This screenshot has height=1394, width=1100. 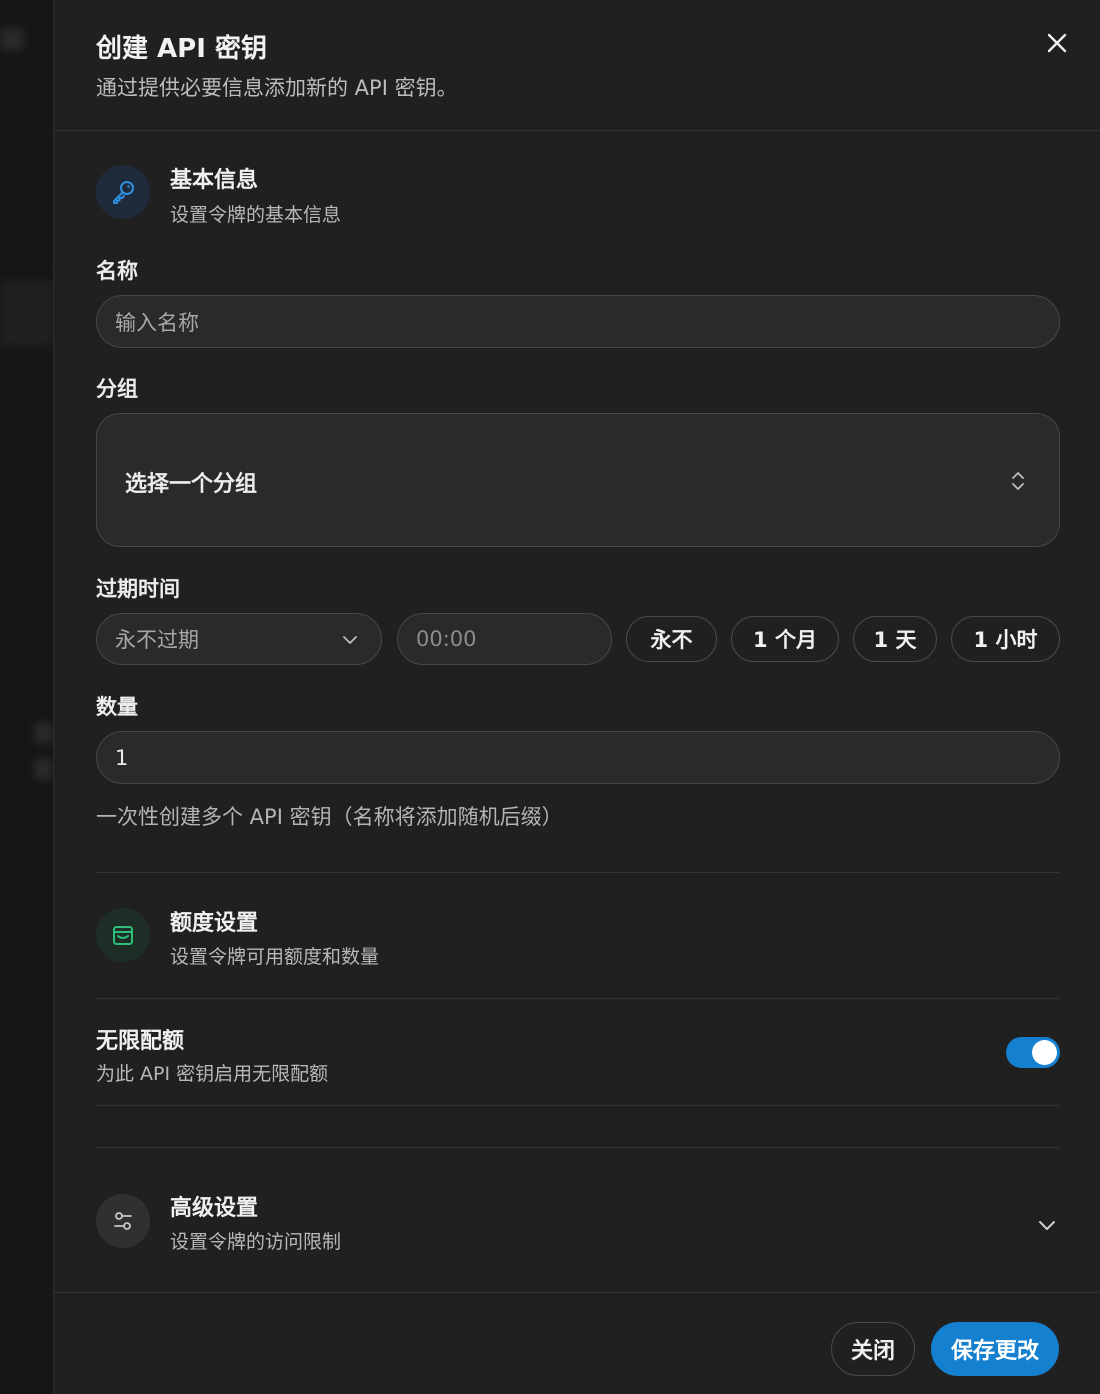 I want to click on quota-desc: 设置令牌可用额度和数量, so click(x=275, y=957).